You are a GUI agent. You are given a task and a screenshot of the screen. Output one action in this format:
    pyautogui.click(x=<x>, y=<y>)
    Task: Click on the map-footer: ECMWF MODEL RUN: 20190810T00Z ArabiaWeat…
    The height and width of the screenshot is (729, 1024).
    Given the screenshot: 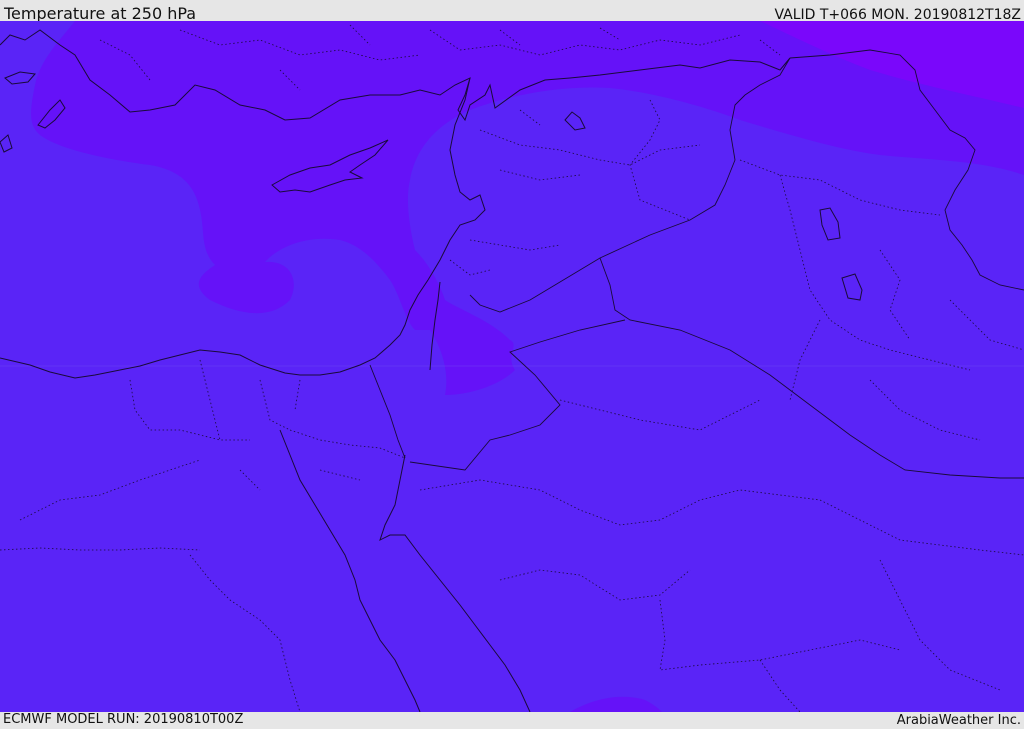 What is the action you would take?
    pyautogui.click(x=512, y=720)
    